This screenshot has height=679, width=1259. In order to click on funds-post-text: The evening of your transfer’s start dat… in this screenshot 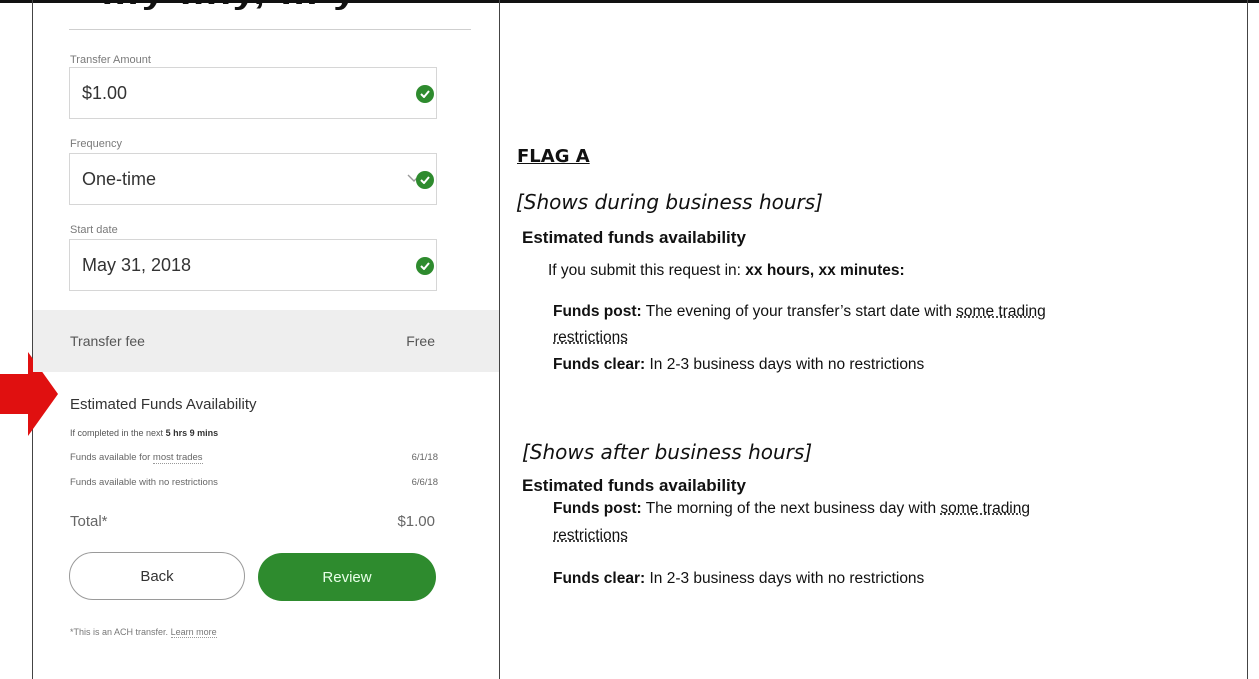, I will do `click(798, 311)`.